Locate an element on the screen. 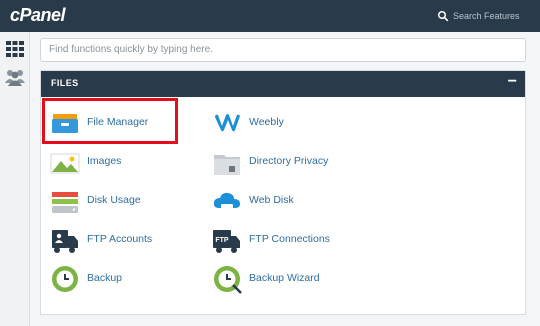 The image size is (540, 326). disk-usage-label: Disk Usage is located at coordinates (114, 200).